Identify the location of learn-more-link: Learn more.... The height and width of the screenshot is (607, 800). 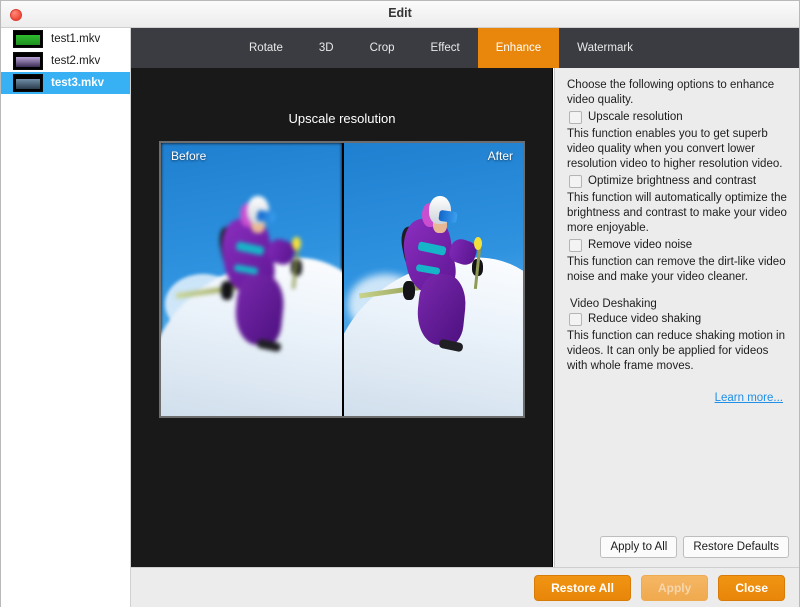
(749, 398).